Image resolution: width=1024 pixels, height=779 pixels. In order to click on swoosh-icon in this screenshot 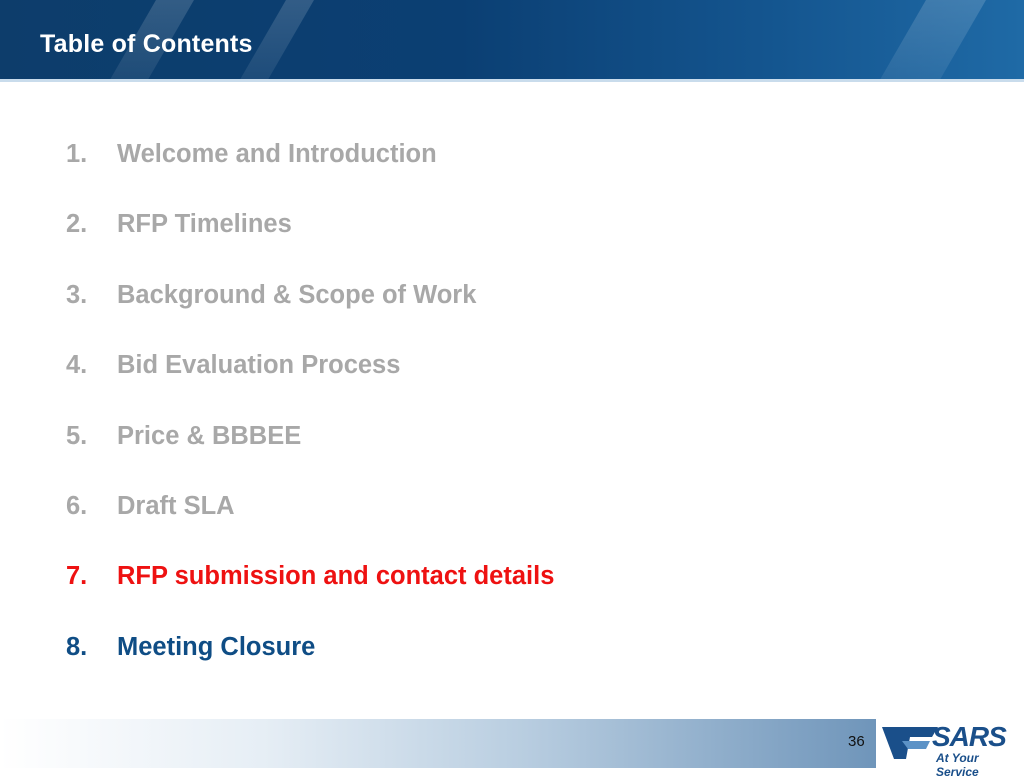, I will do `click(910, 743)`.